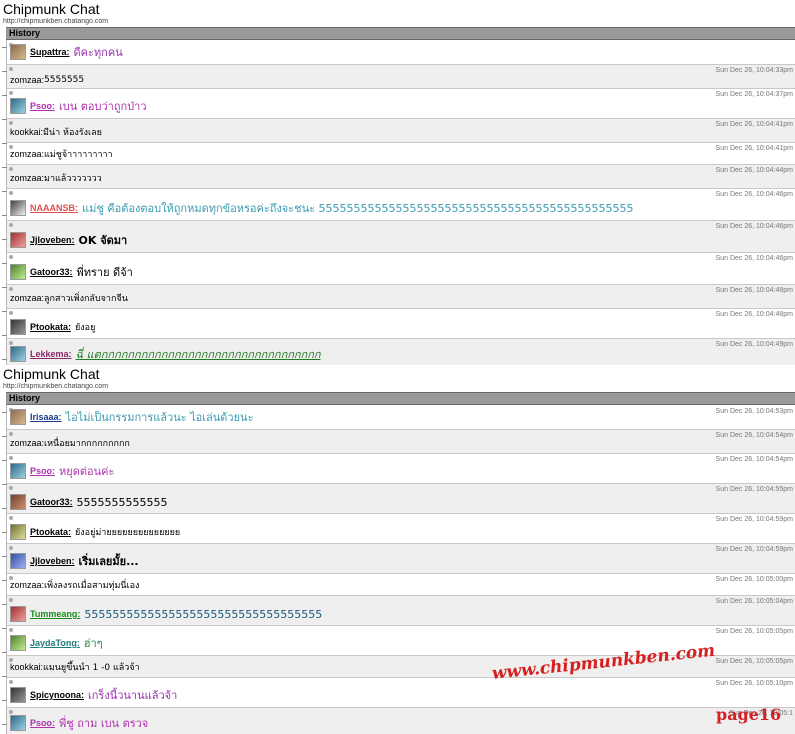  I want to click on message-text: เหนื่อยมากกกกกกกกก, so click(87, 444).